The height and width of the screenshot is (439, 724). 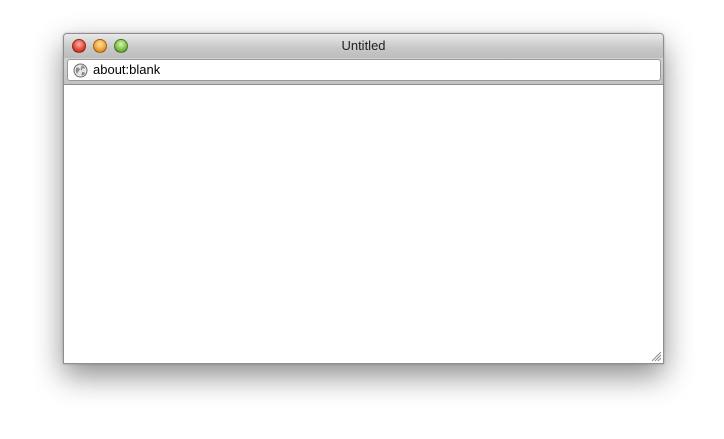 What do you see at coordinates (656, 356) in the screenshot?
I see `resize-grip-icon` at bounding box center [656, 356].